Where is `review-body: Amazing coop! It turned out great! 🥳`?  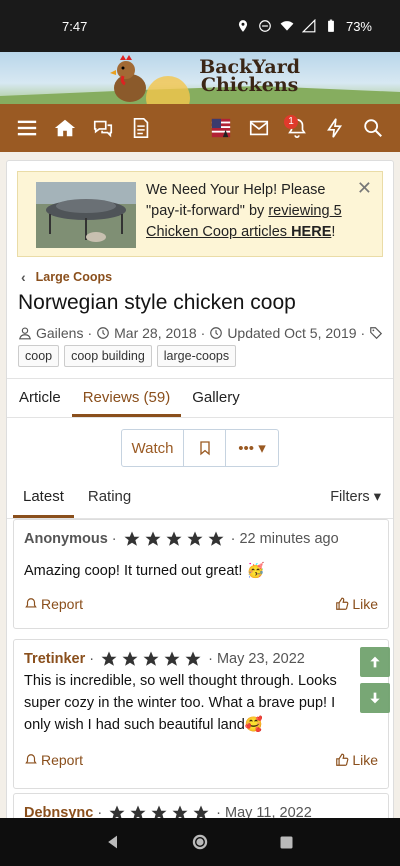
review-body: Amazing coop! It turned out great! 🥳 is located at coordinates (144, 571).